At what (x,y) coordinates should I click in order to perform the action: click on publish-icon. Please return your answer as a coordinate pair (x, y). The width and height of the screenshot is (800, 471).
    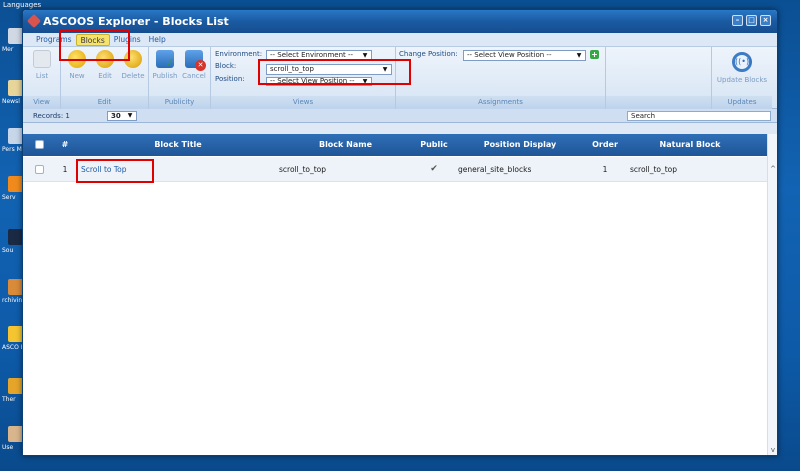
    Looking at the image, I should click on (165, 59).